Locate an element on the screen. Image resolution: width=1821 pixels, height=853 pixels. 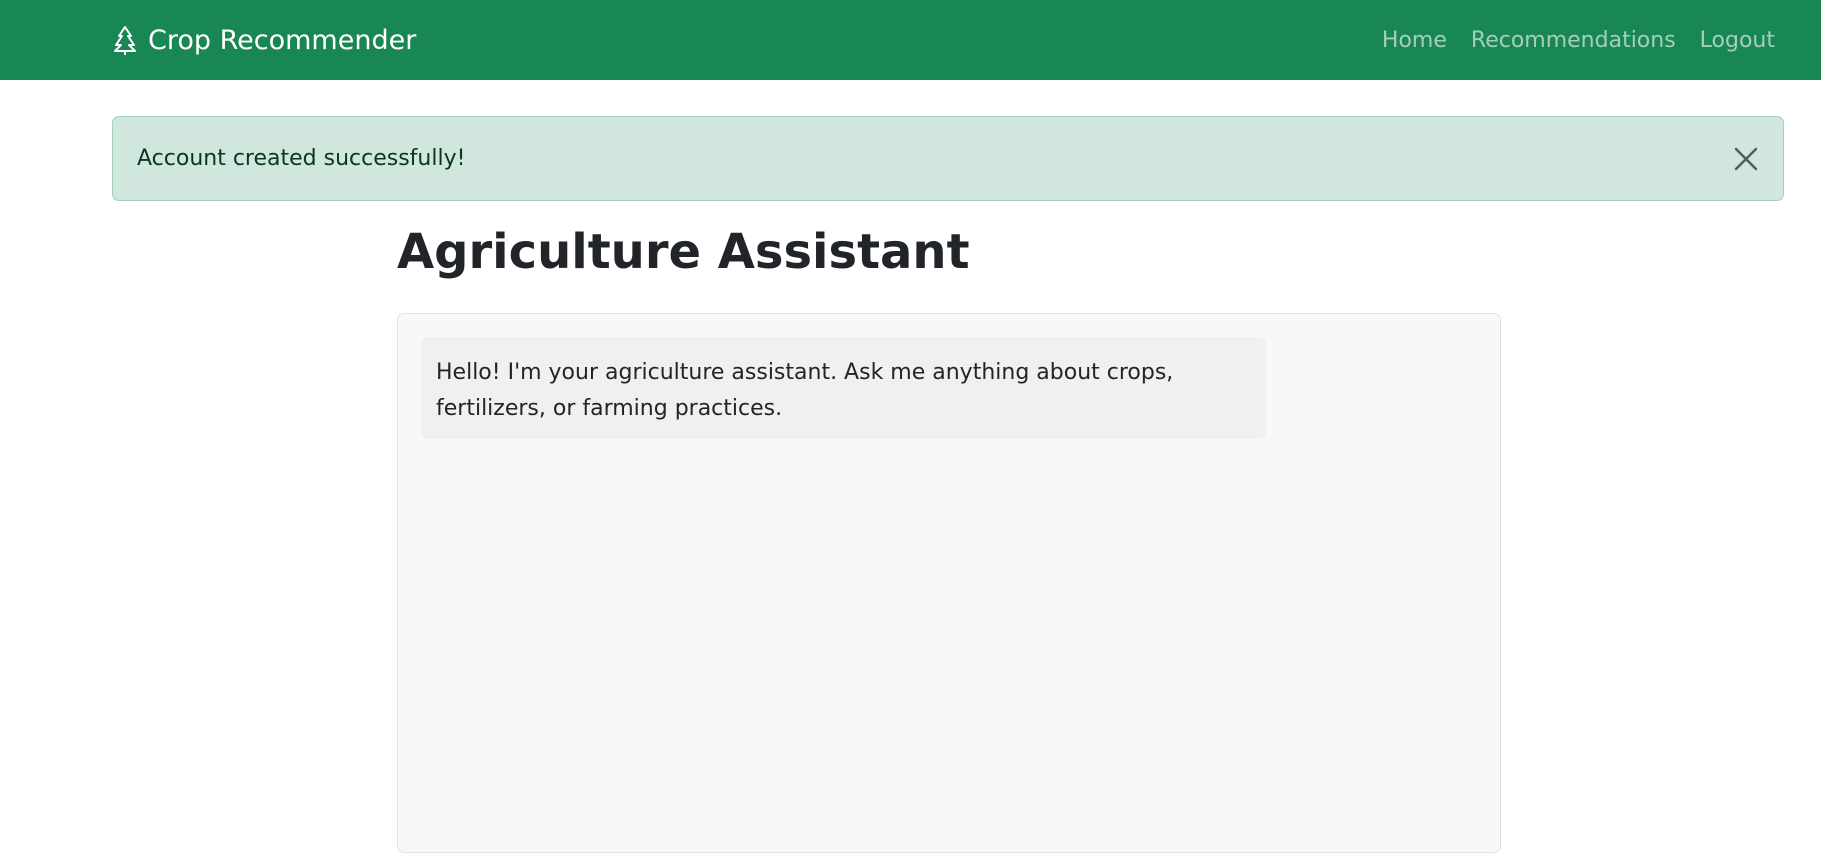
nav-links: Home Recommendations Logout is located at coordinates (1566, 40).